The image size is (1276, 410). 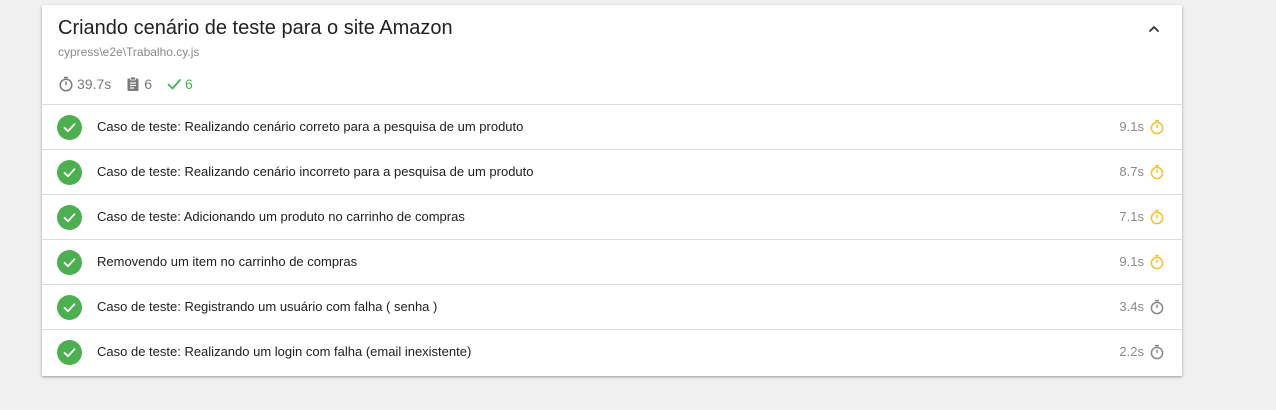 I want to click on suite-stats: 39.7s 6 6, so click(x=132, y=84).